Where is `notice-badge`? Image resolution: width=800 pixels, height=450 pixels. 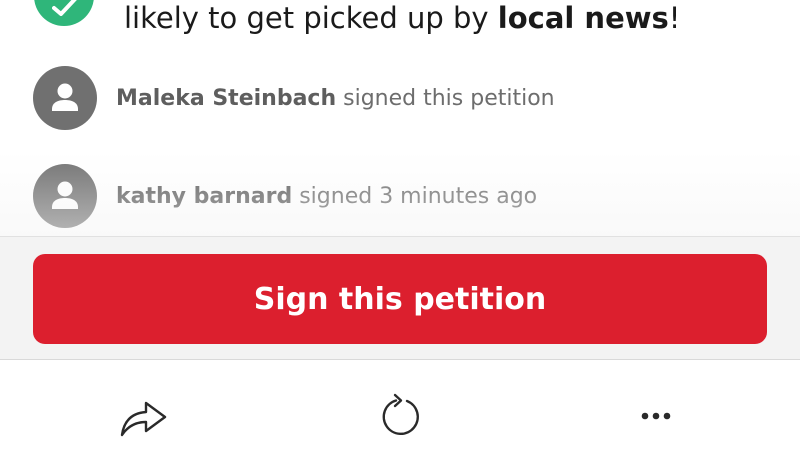 notice-badge is located at coordinates (64, 13).